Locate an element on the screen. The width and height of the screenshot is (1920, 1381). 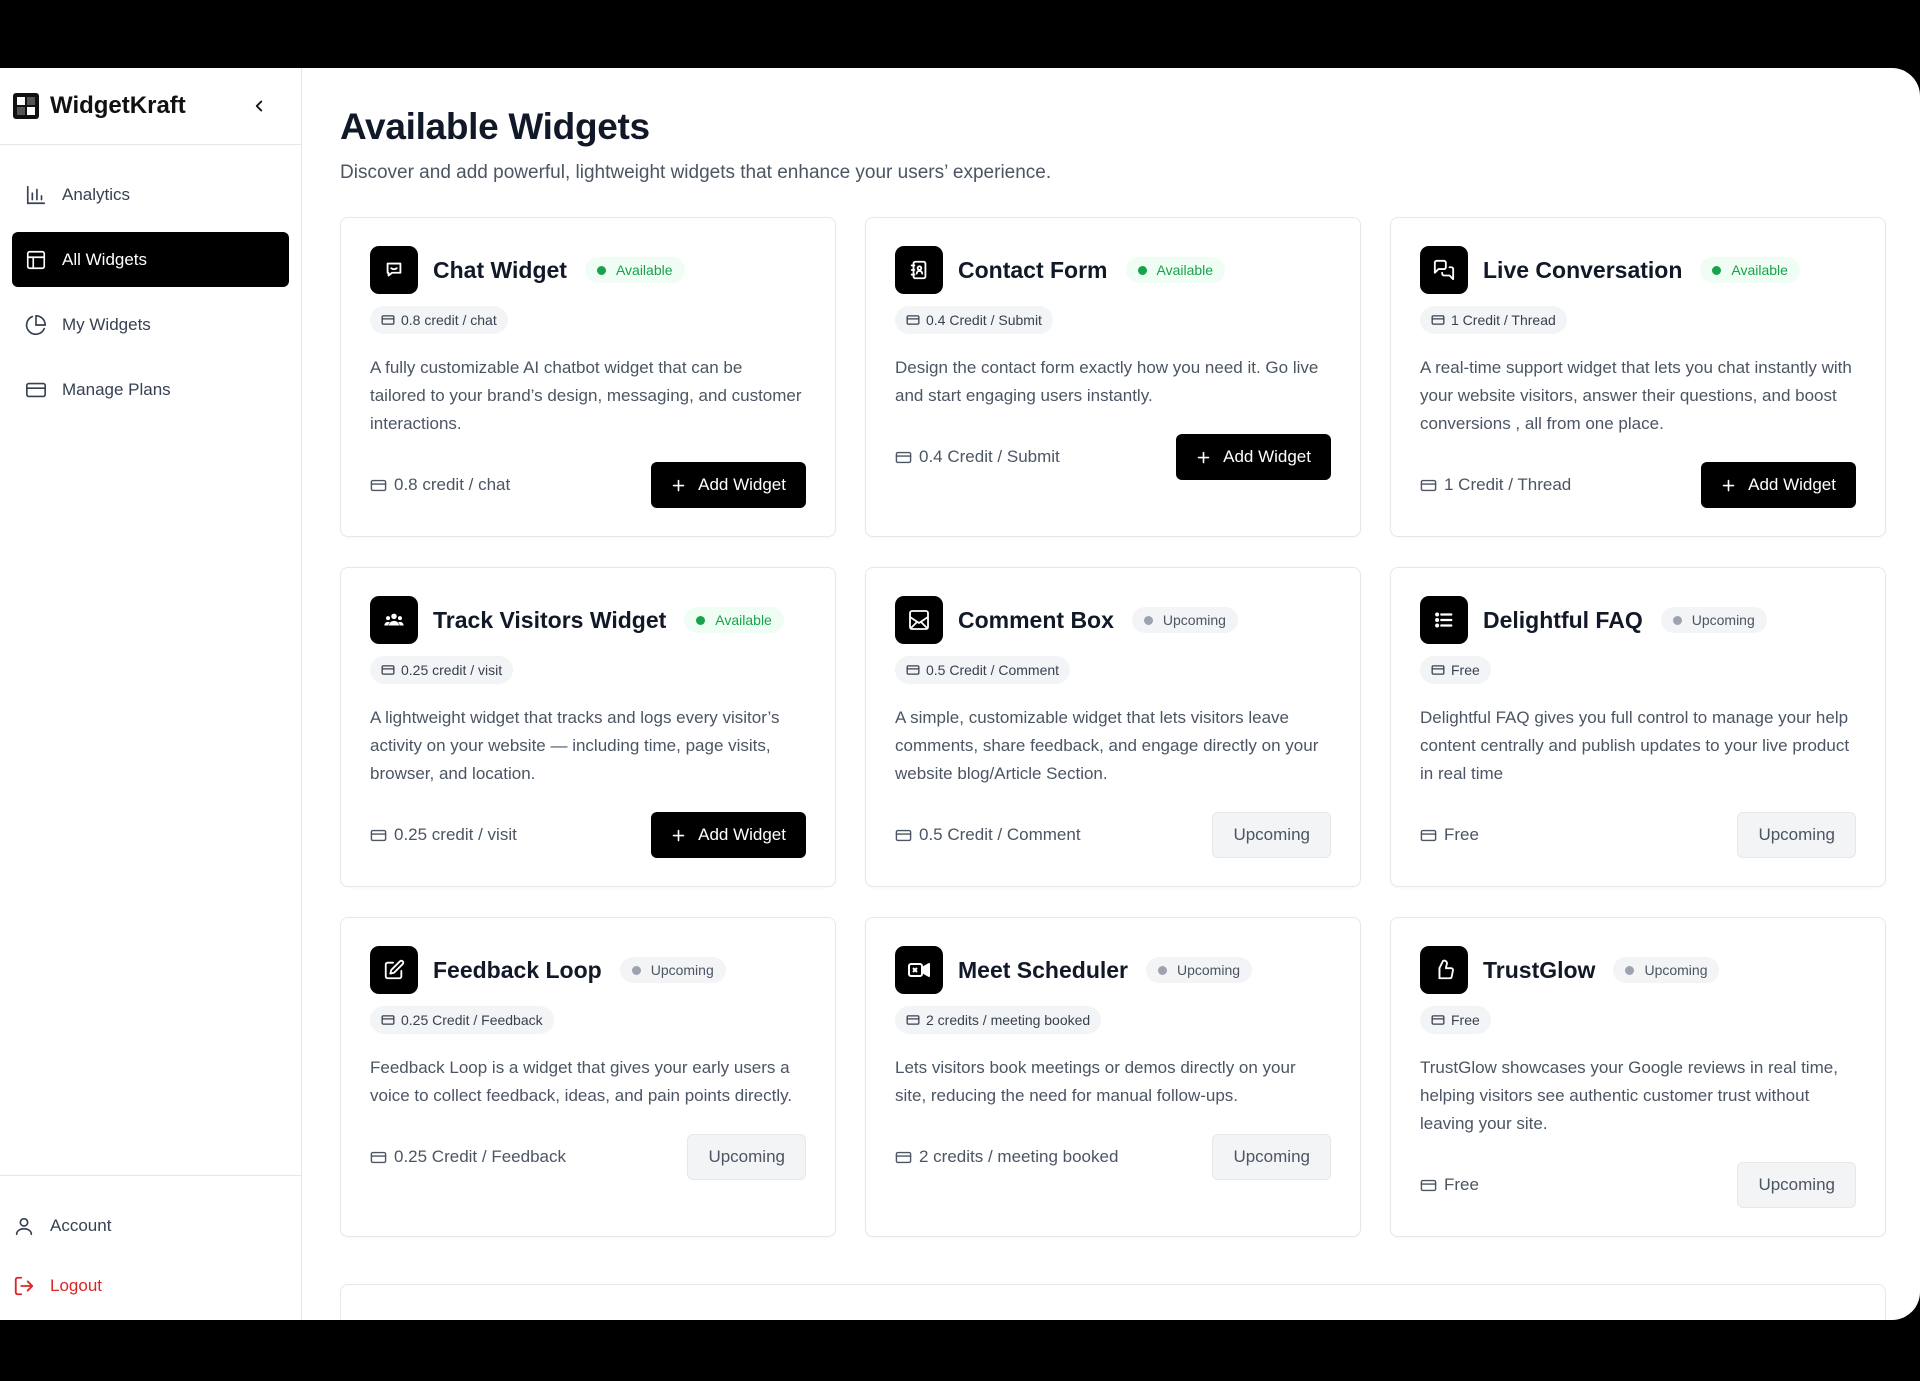
footer-price: 1 Credit / Thread is located at coordinates (1495, 485).